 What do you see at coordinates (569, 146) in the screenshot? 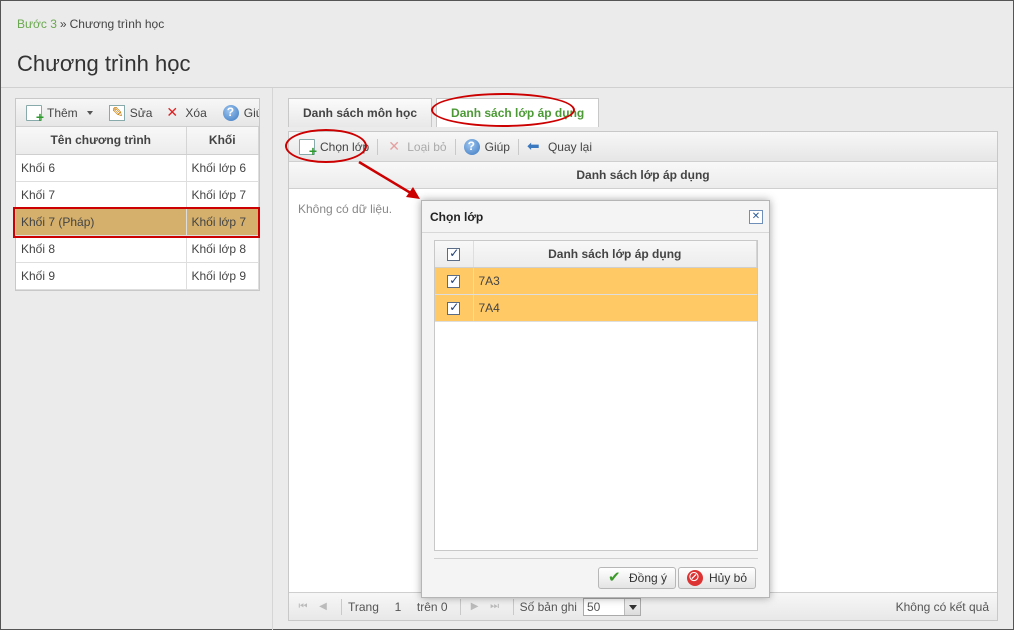
I see `back-label: Quay lại` at bounding box center [569, 146].